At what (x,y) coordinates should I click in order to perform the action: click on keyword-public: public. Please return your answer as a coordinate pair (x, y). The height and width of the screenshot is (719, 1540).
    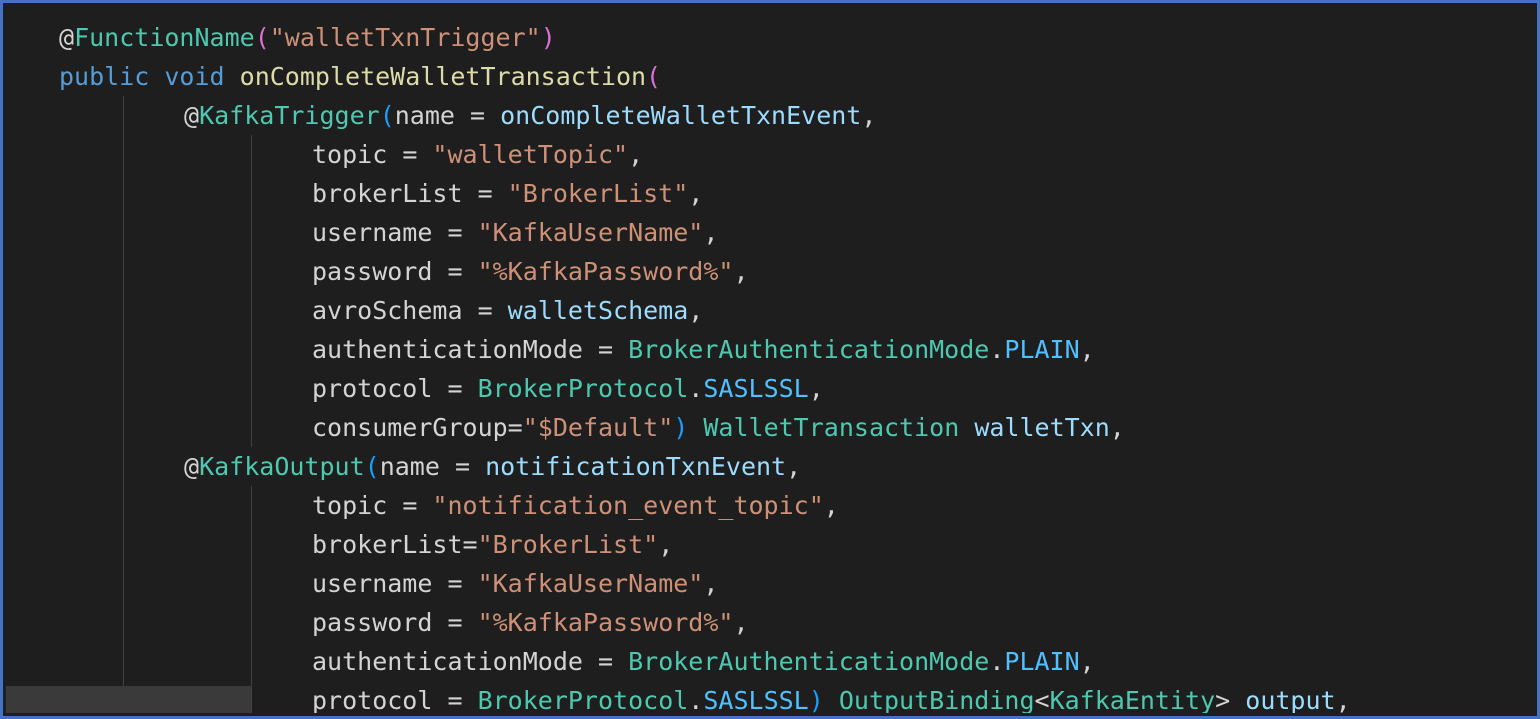
    Looking at the image, I should click on (104, 76).